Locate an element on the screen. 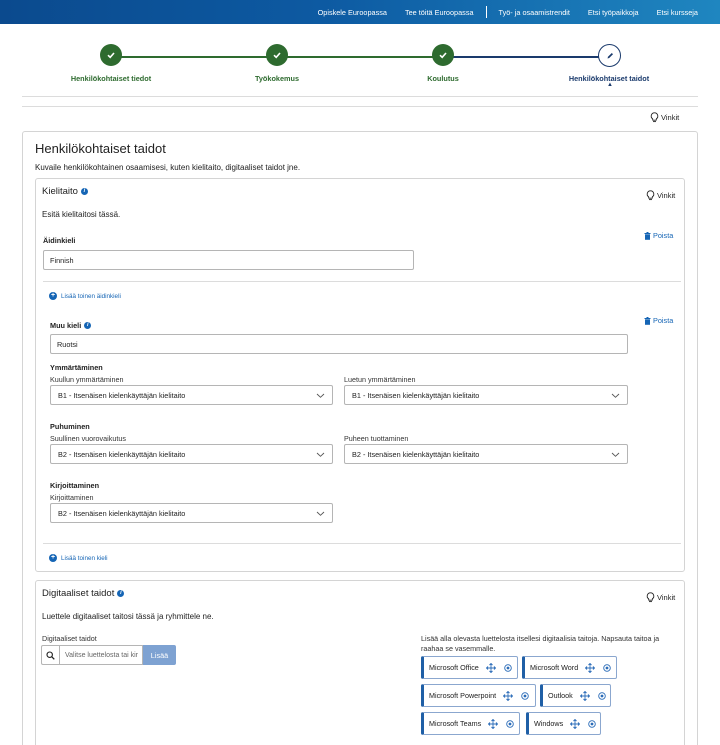 This screenshot has width=720, height=745. nav-link-jobs: Etsi työpaikkoja is located at coordinates (613, 12).